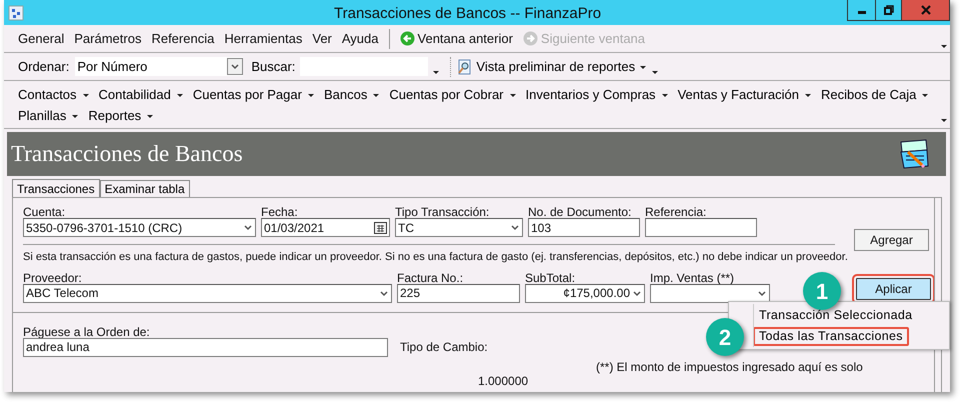 The height and width of the screenshot is (404, 968). I want to click on dropdown-field: 5350-0796-3701-1510 (CRC), so click(139, 227).